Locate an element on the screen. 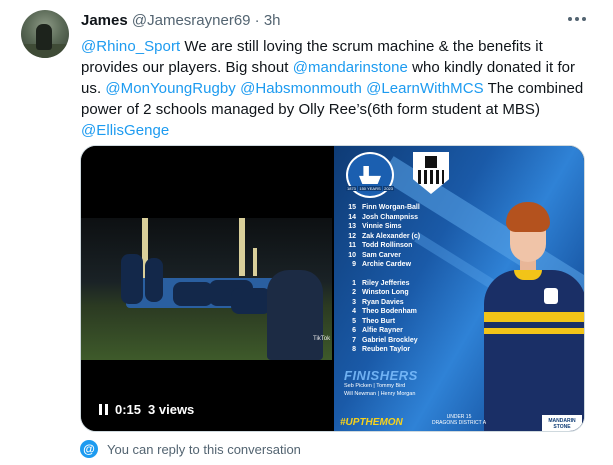 The width and height of the screenshot is (613, 465). jersey-number: 13 is located at coordinates (352, 226).